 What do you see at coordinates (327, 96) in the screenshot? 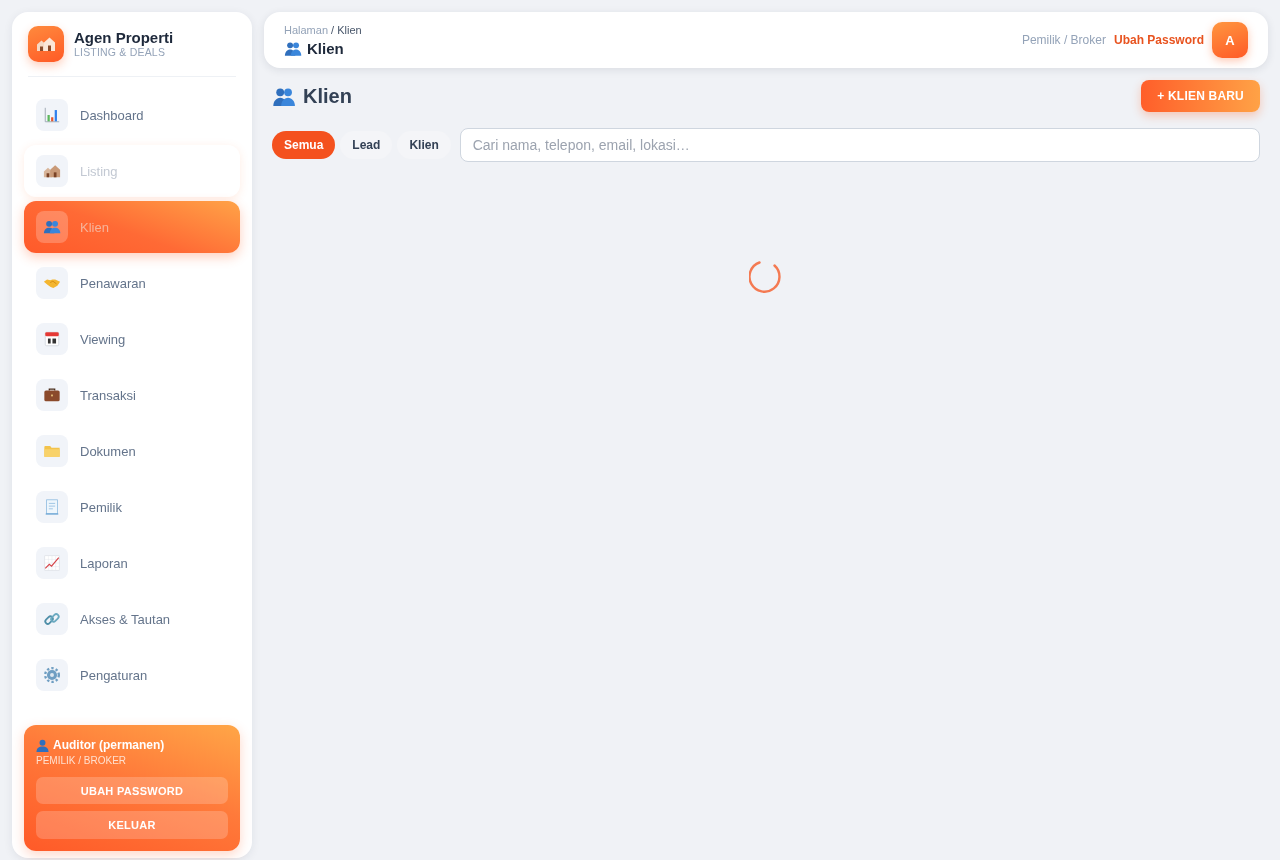
I see `page-title: Klien` at bounding box center [327, 96].